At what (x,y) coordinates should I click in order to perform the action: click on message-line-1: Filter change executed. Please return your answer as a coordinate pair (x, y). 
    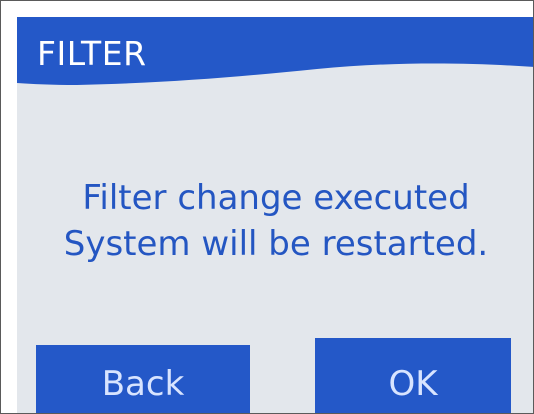
    Looking at the image, I should click on (276, 198).